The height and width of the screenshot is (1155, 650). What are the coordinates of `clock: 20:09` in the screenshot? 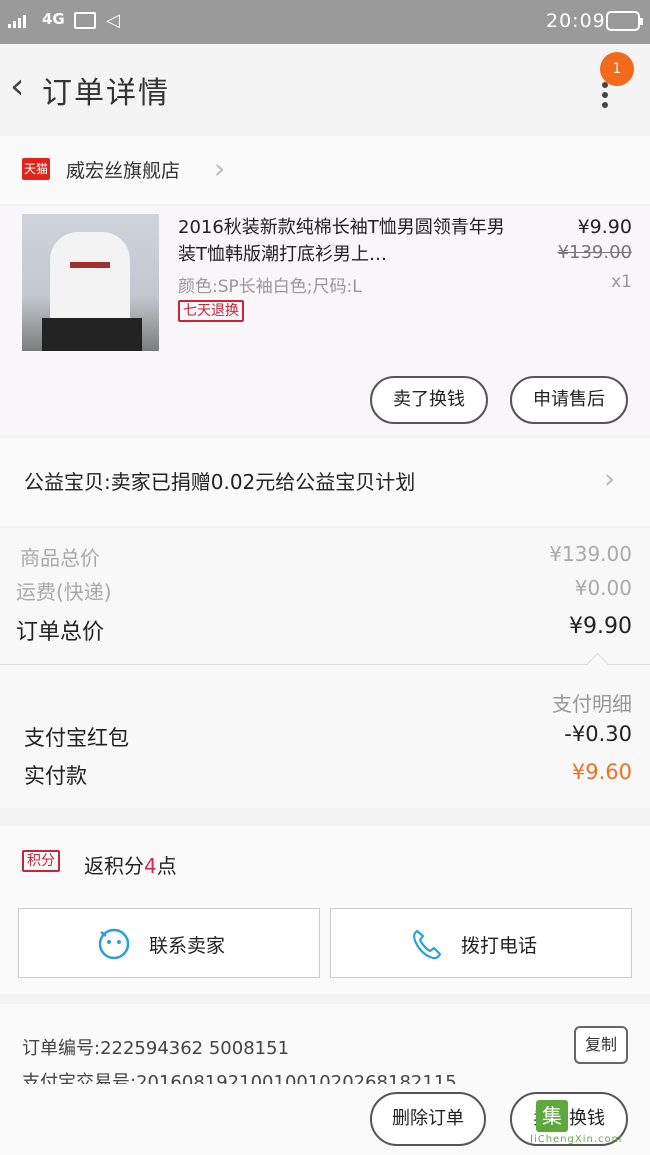 It's located at (576, 21).